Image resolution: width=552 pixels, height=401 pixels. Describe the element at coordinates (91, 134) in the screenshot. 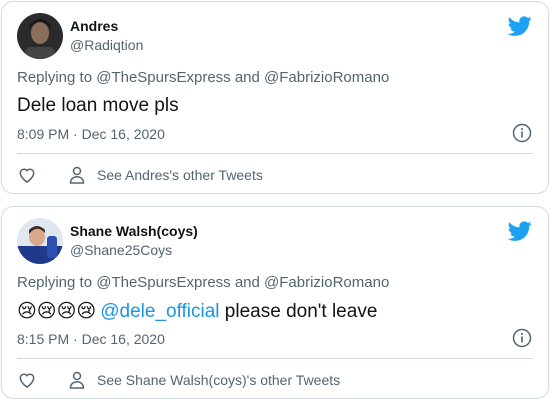

I see `timestamp: 8:09 PM · Dec 16, 2020` at that location.